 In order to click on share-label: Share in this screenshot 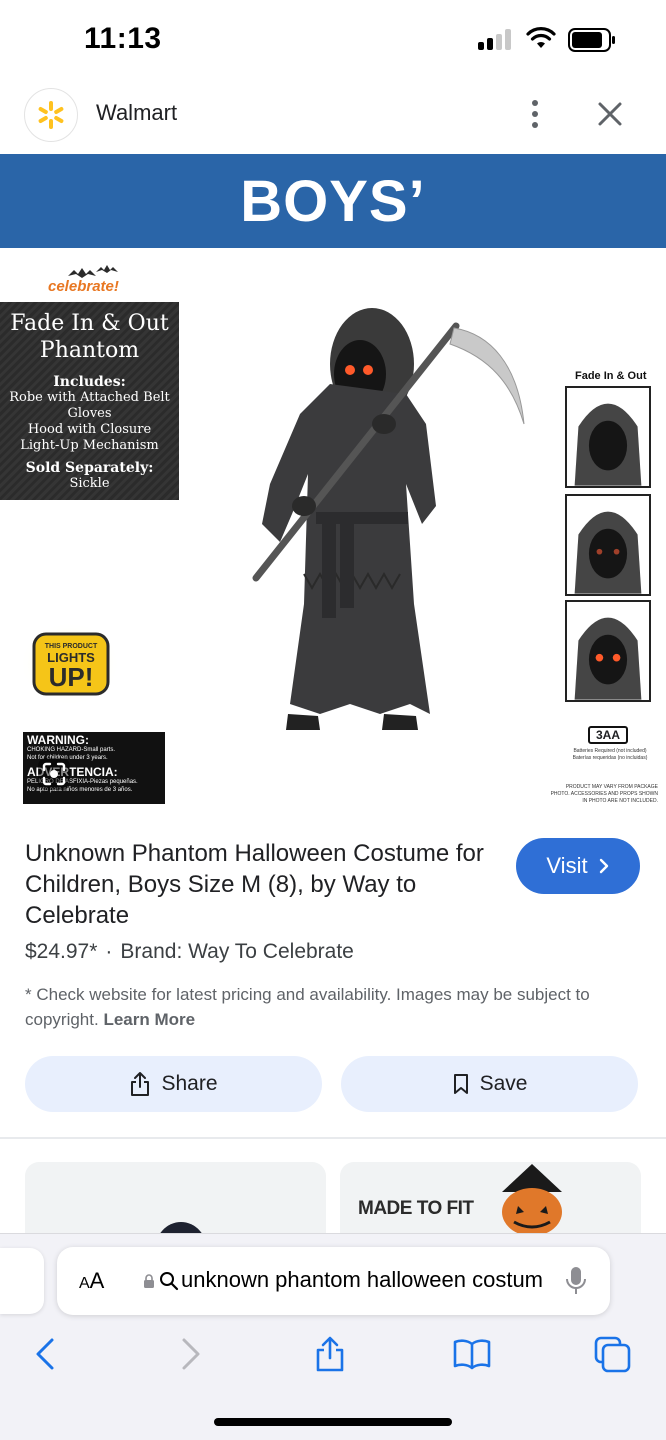, I will do `click(189, 1083)`.